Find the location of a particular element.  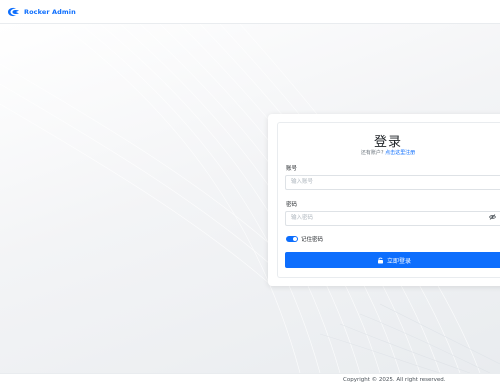

page-footer: Copyright © 2025. All right reserved. is located at coordinates (250, 380).